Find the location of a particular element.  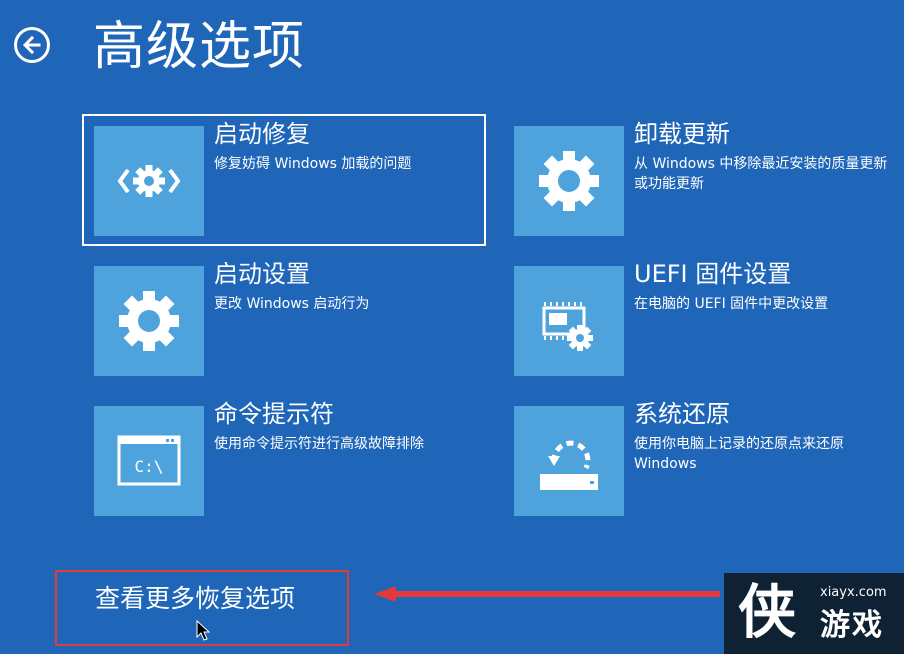

option-system-restore: 系统还原 使用你电脑上记录的还原点来还原 Windows is located at coordinates (703, 460).